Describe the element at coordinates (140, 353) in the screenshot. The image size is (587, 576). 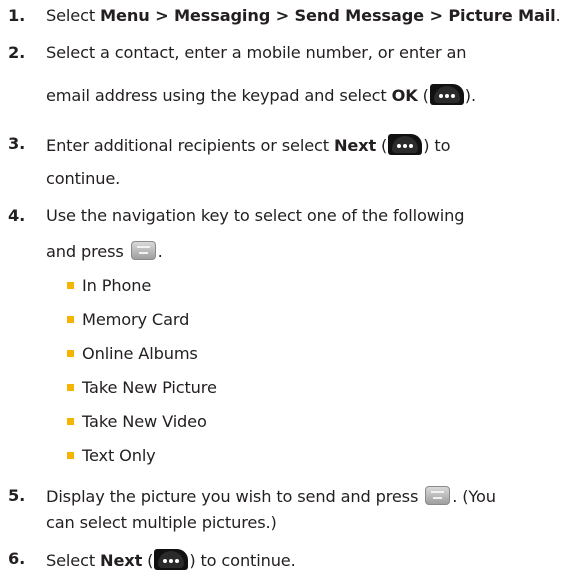
I see `list-item: Online Albums` at that location.